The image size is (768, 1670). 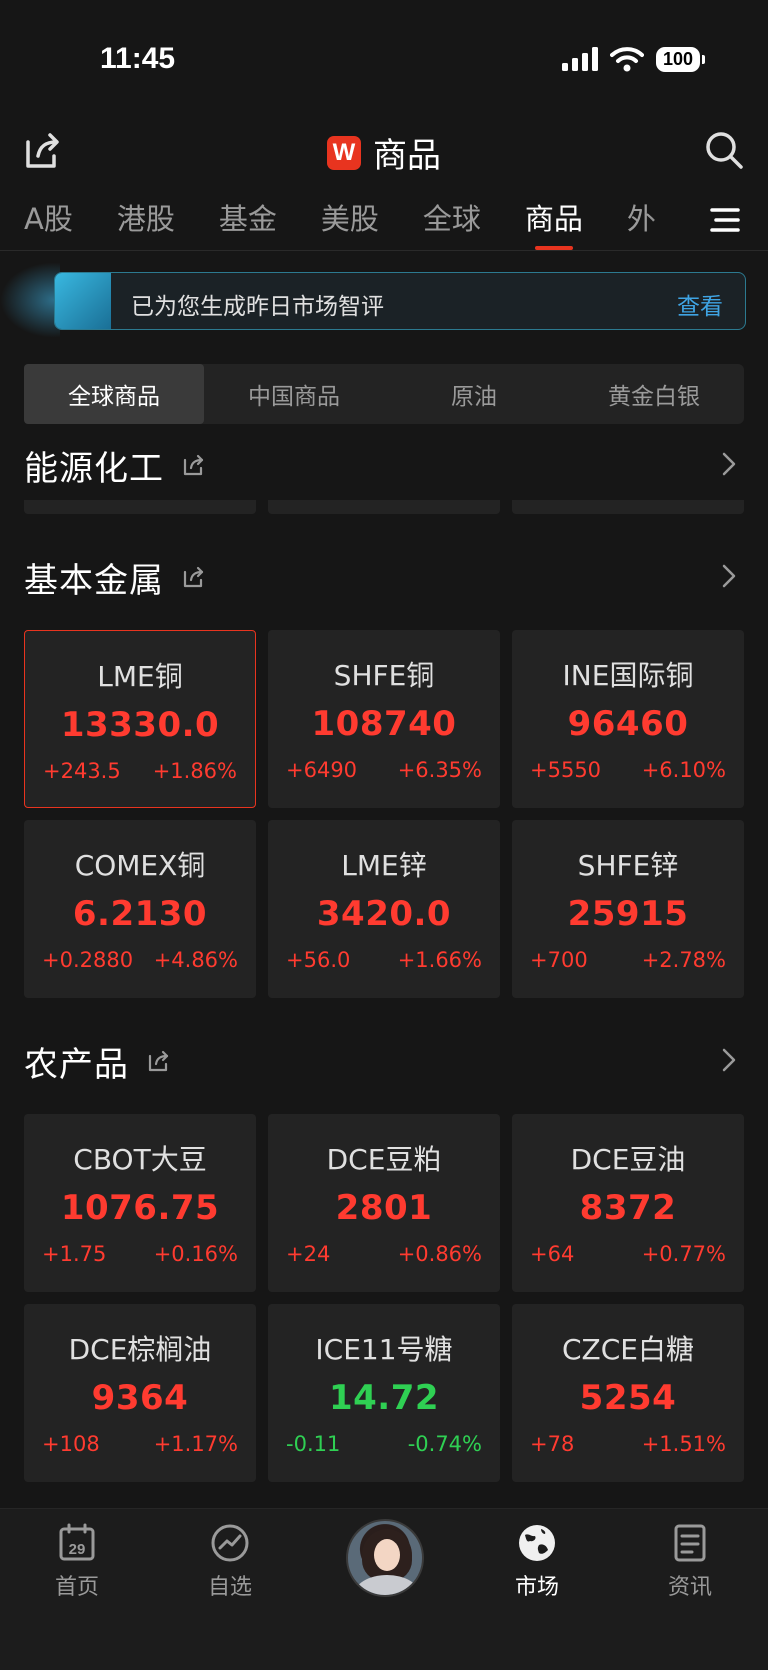 What do you see at coordinates (318, 960) in the screenshot?
I see `quote-change: +56.0` at bounding box center [318, 960].